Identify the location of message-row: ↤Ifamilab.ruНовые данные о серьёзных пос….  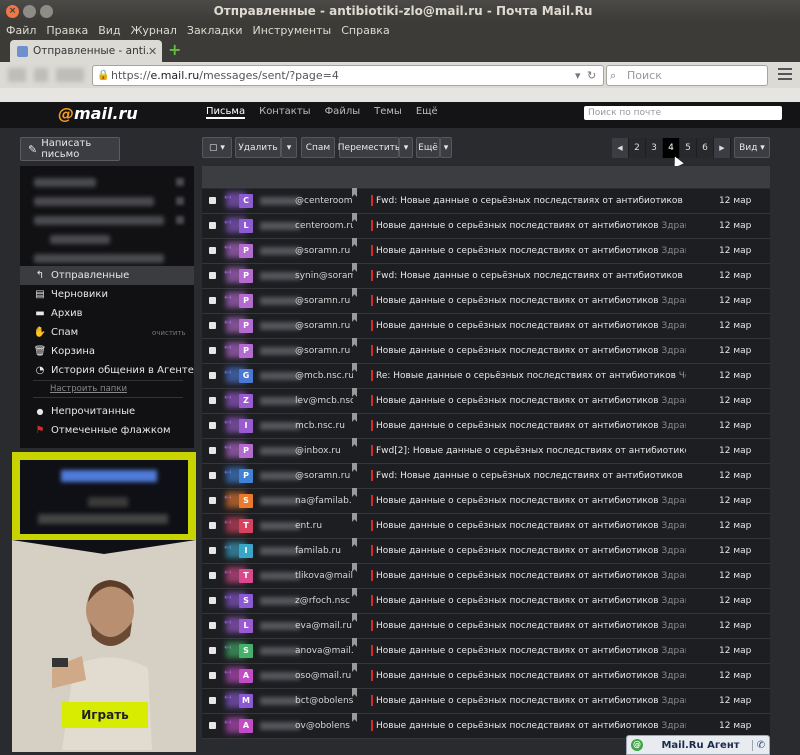
(486, 551).